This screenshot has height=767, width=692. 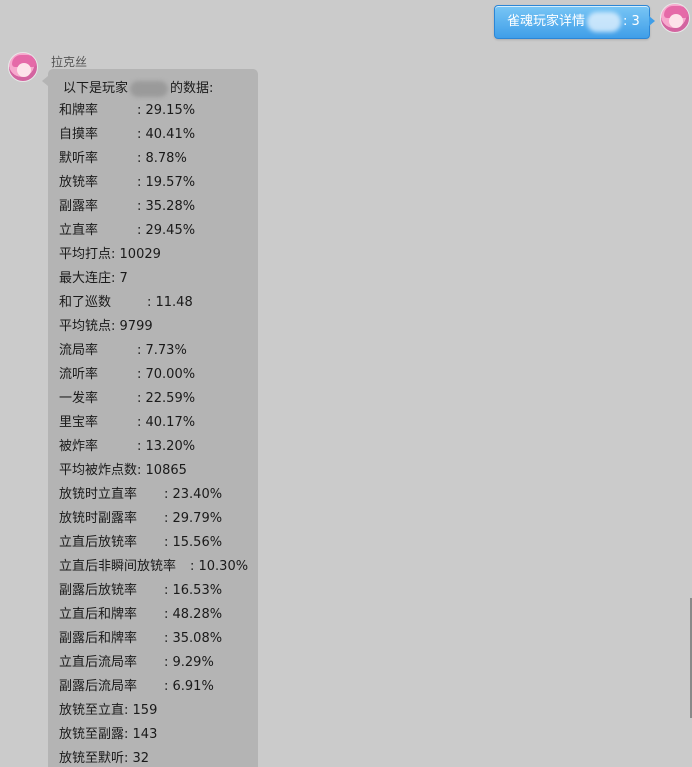 I want to click on bot-avatar, so click(x=23, y=67).